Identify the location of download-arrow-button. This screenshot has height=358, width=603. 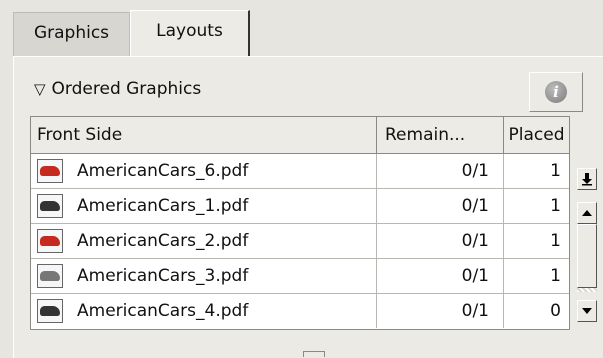
(587, 179).